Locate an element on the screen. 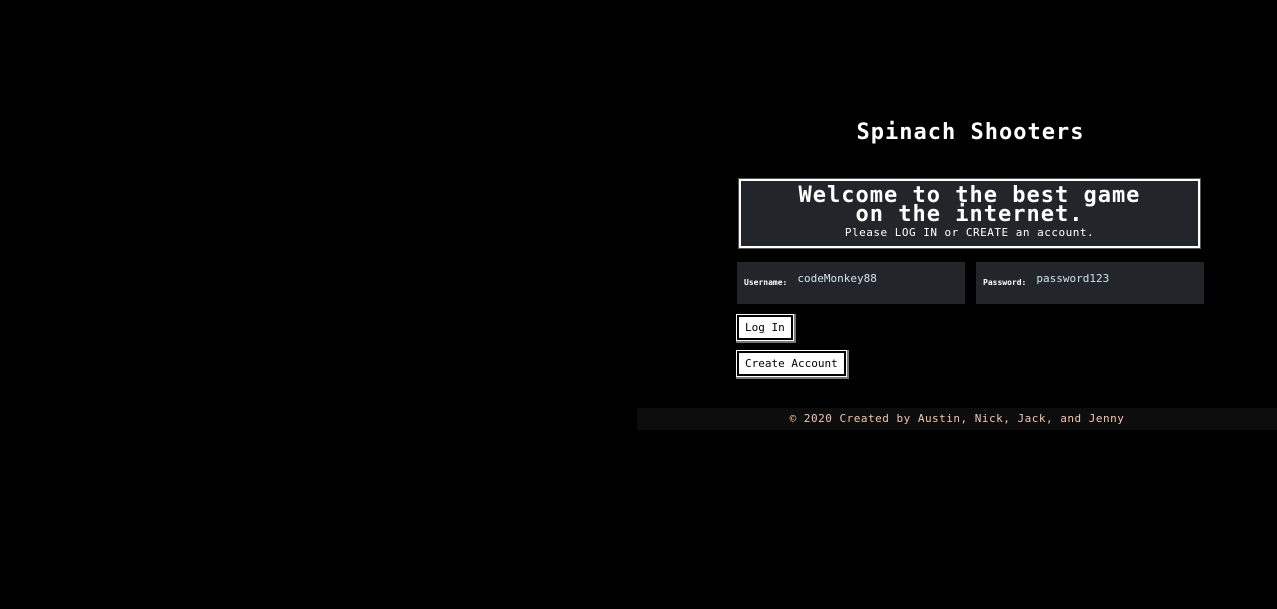  username-label: Username: is located at coordinates (766, 282).